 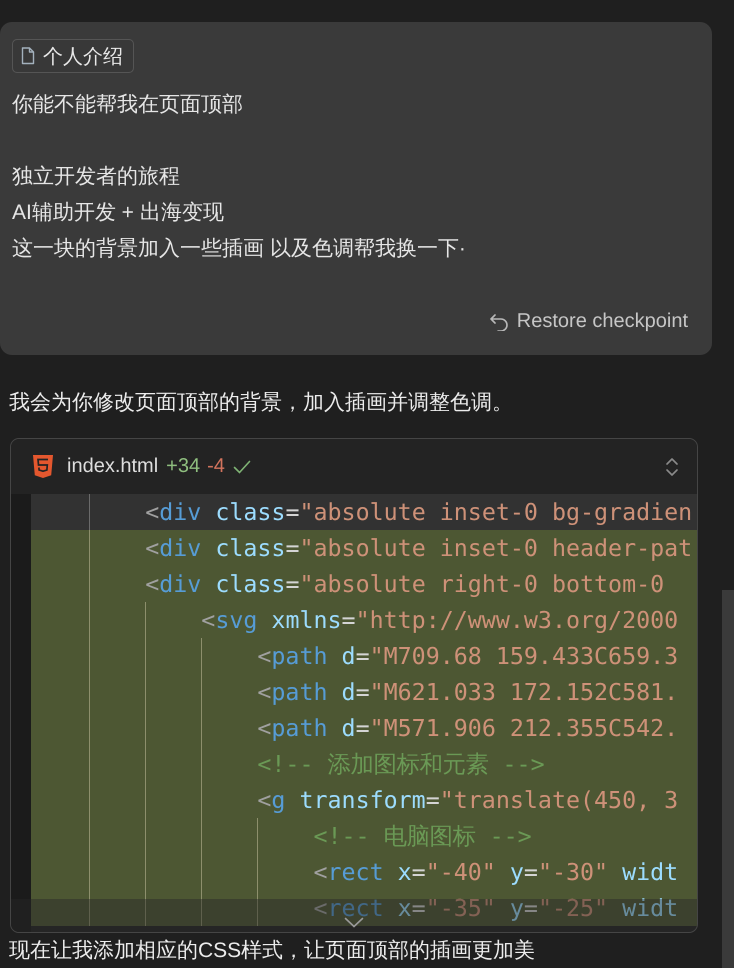 What do you see at coordinates (272, 951) in the screenshot?
I see `assistant-message: 现在让我添加相应的CSS样式，让页面顶部的插画更加美` at bounding box center [272, 951].